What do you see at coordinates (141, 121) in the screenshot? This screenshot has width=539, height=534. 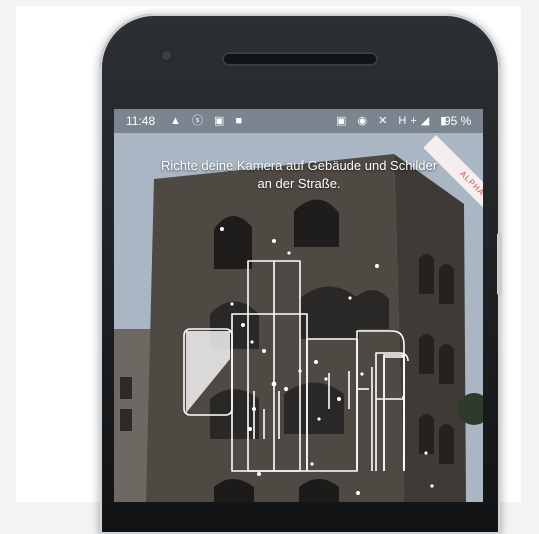 I see `status-time: 11:48` at bounding box center [141, 121].